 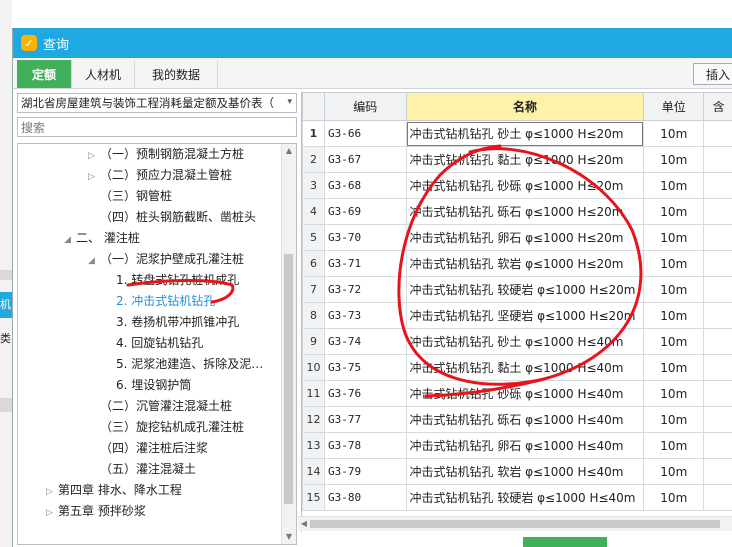 What do you see at coordinates (365, 445) in the screenshot?
I see `quota-code: G3-78` at bounding box center [365, 445].